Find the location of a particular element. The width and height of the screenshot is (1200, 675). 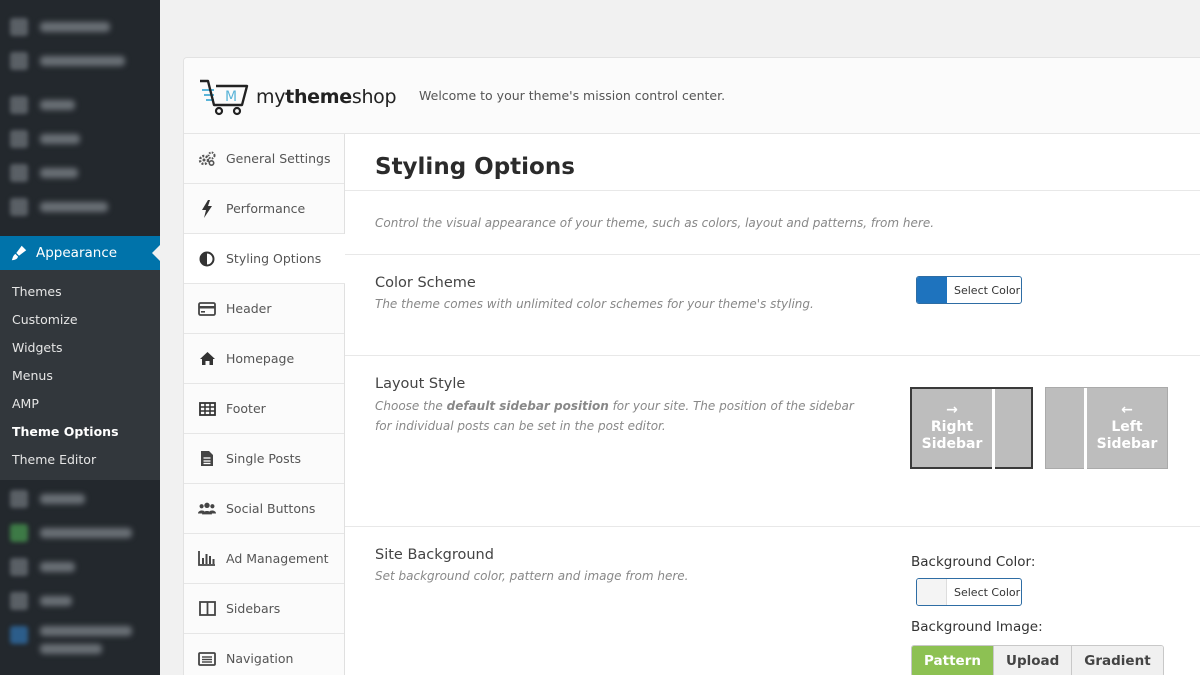

nav-item-footer: Footer is located at coordinates (264, 409).